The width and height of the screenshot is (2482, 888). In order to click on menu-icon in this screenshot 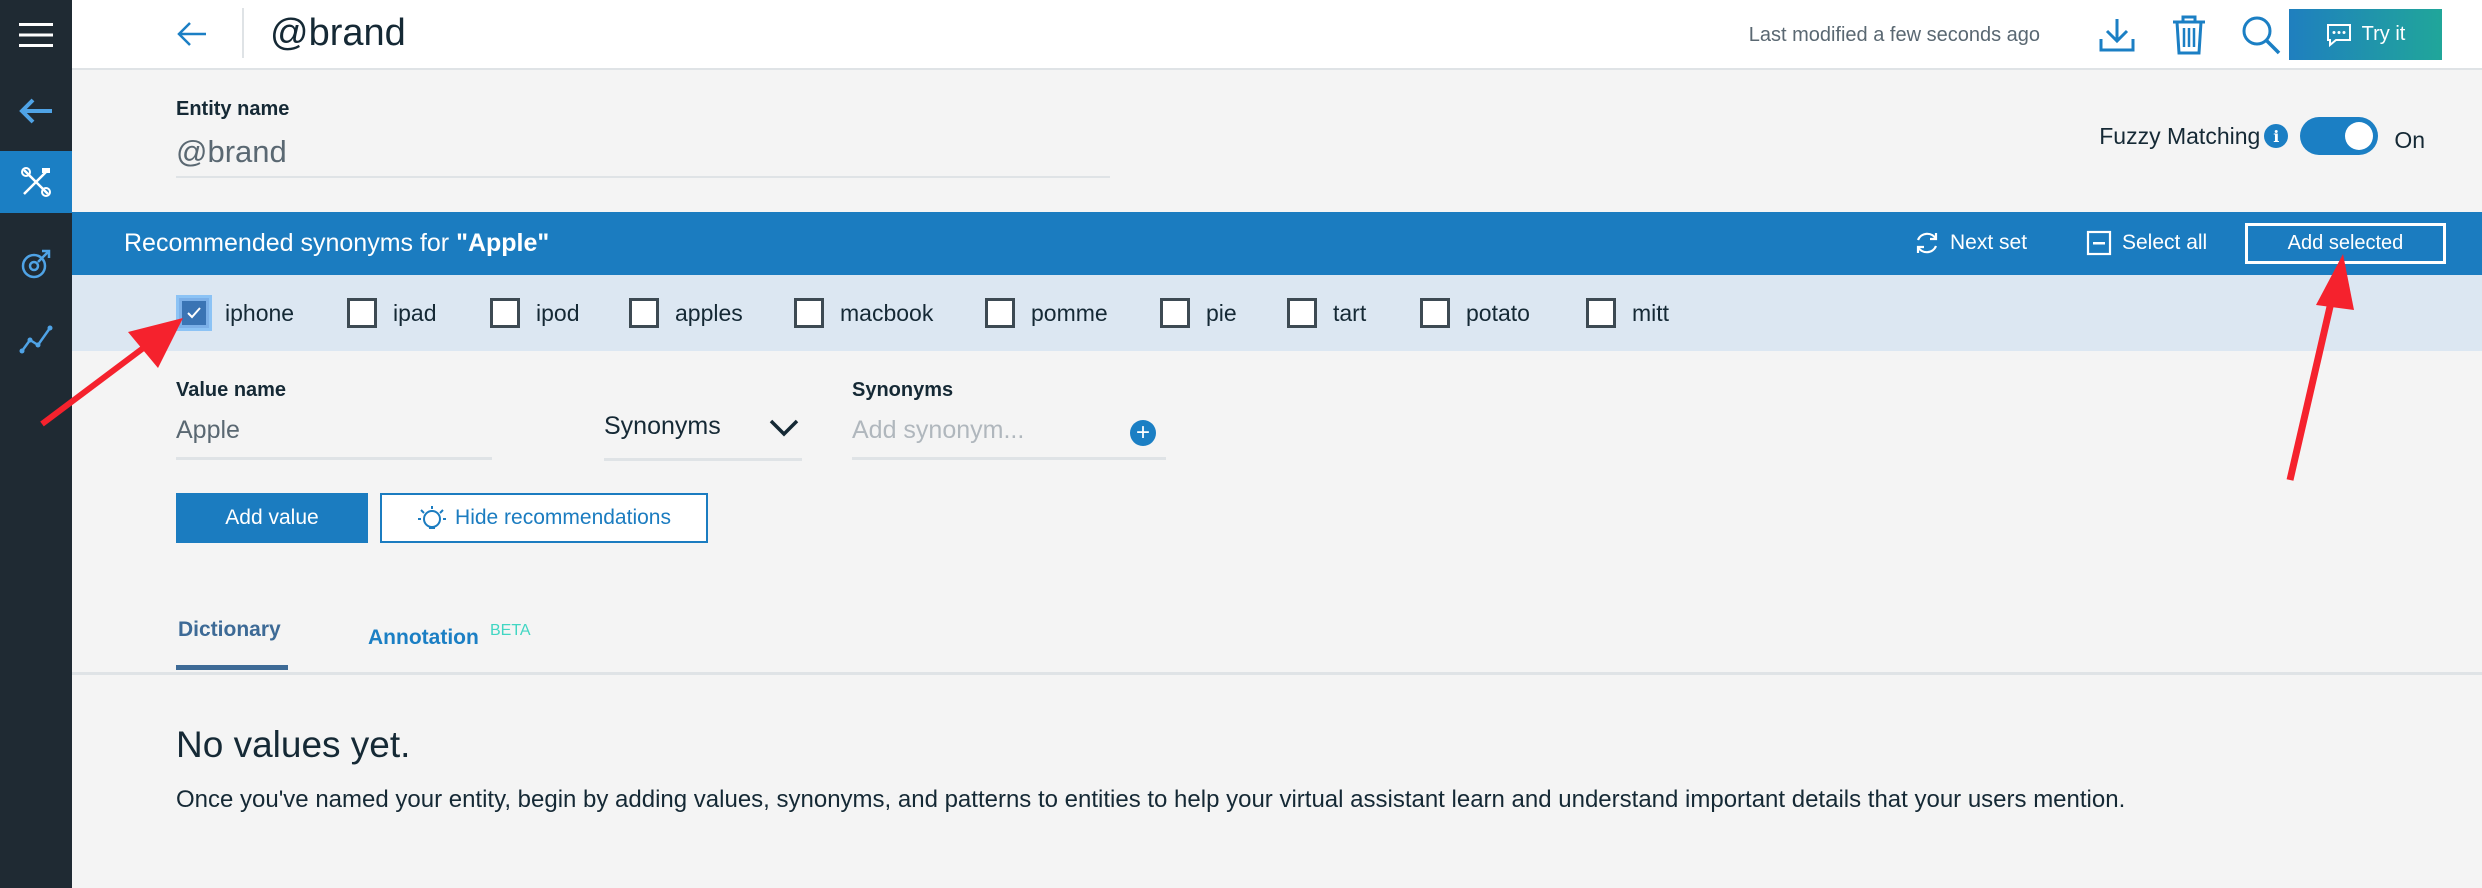, I will do `click(36, 35)`.